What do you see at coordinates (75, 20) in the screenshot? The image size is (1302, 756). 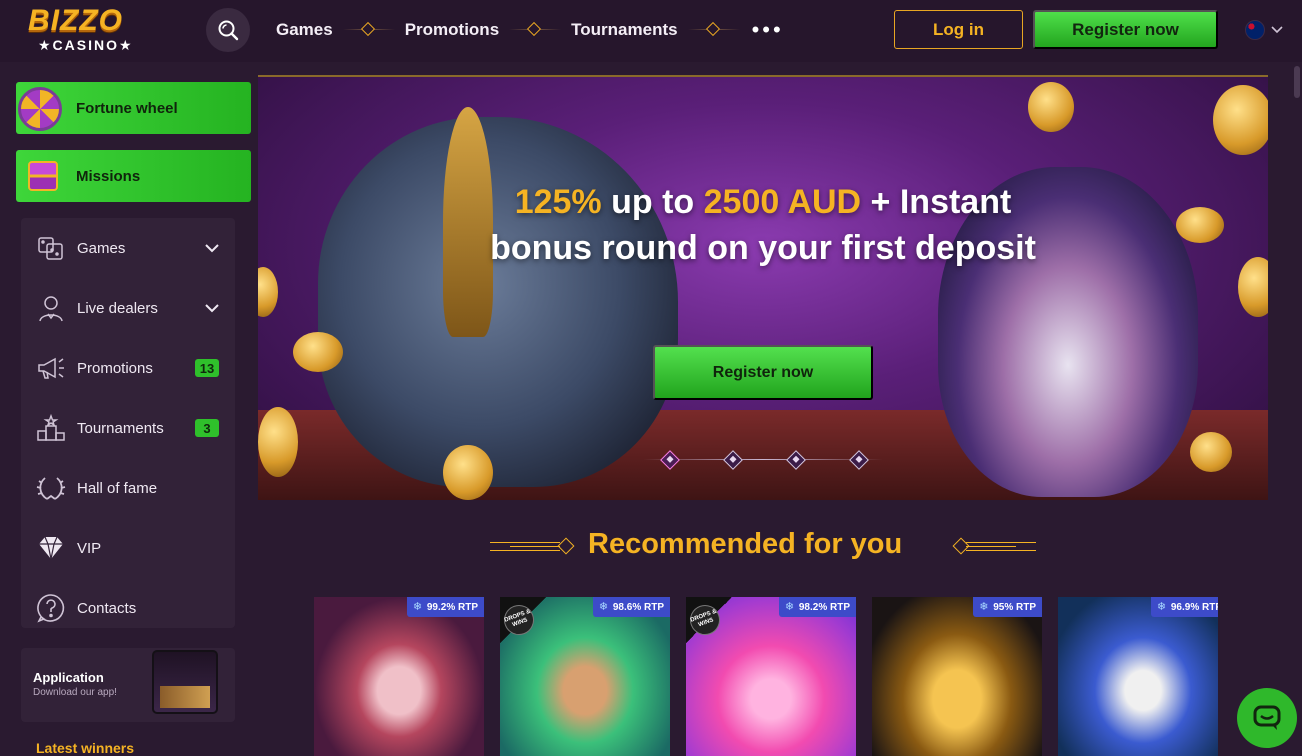 I see `logo-wordmark: BIZZO` at bounding box center [75, 20].